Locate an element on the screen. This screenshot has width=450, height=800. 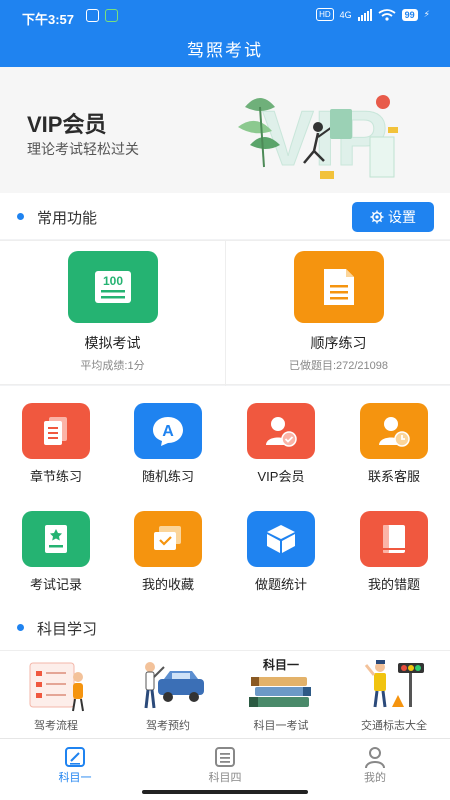
page-title: 驾照考试 is located at coordinates (225, 50).